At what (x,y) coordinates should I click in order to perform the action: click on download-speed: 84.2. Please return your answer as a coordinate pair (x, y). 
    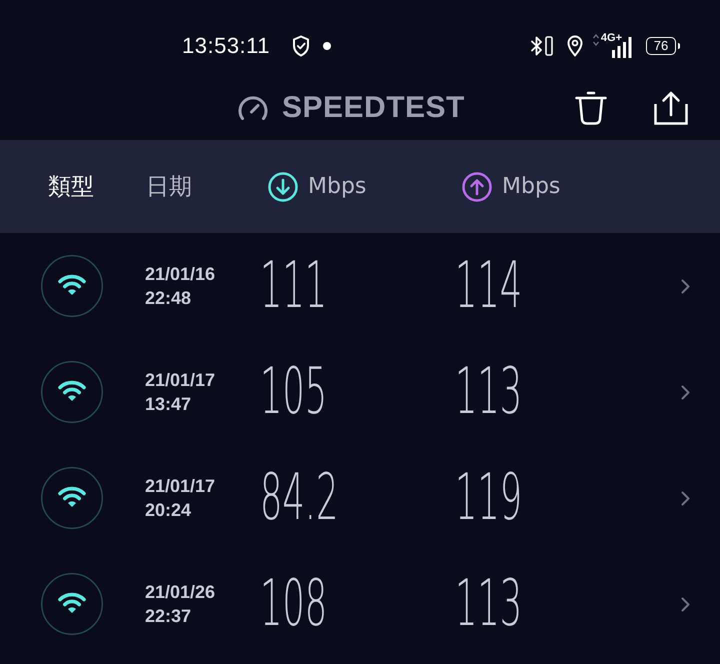
    Looking at the image, I should click on (299, 498).